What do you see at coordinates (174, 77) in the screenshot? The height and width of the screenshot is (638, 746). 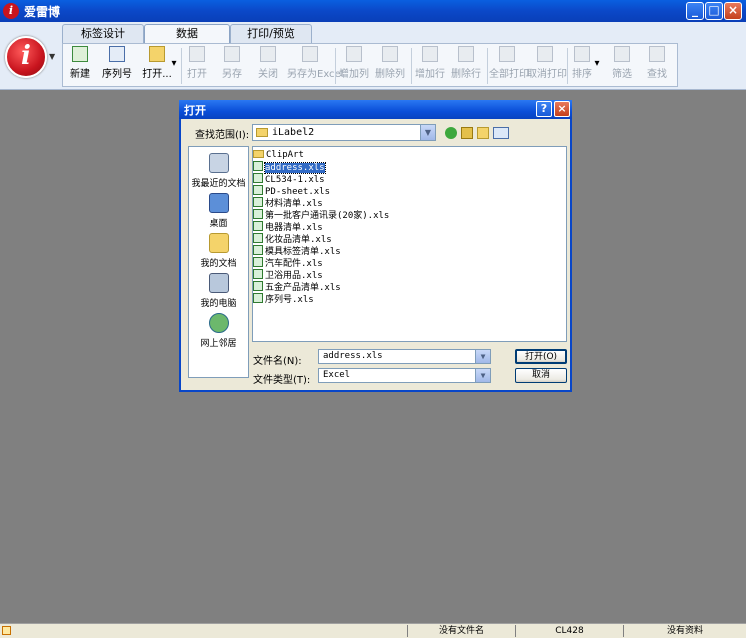 I see `open-dropdown-icon: ▾` at bounding box center [174, 77].